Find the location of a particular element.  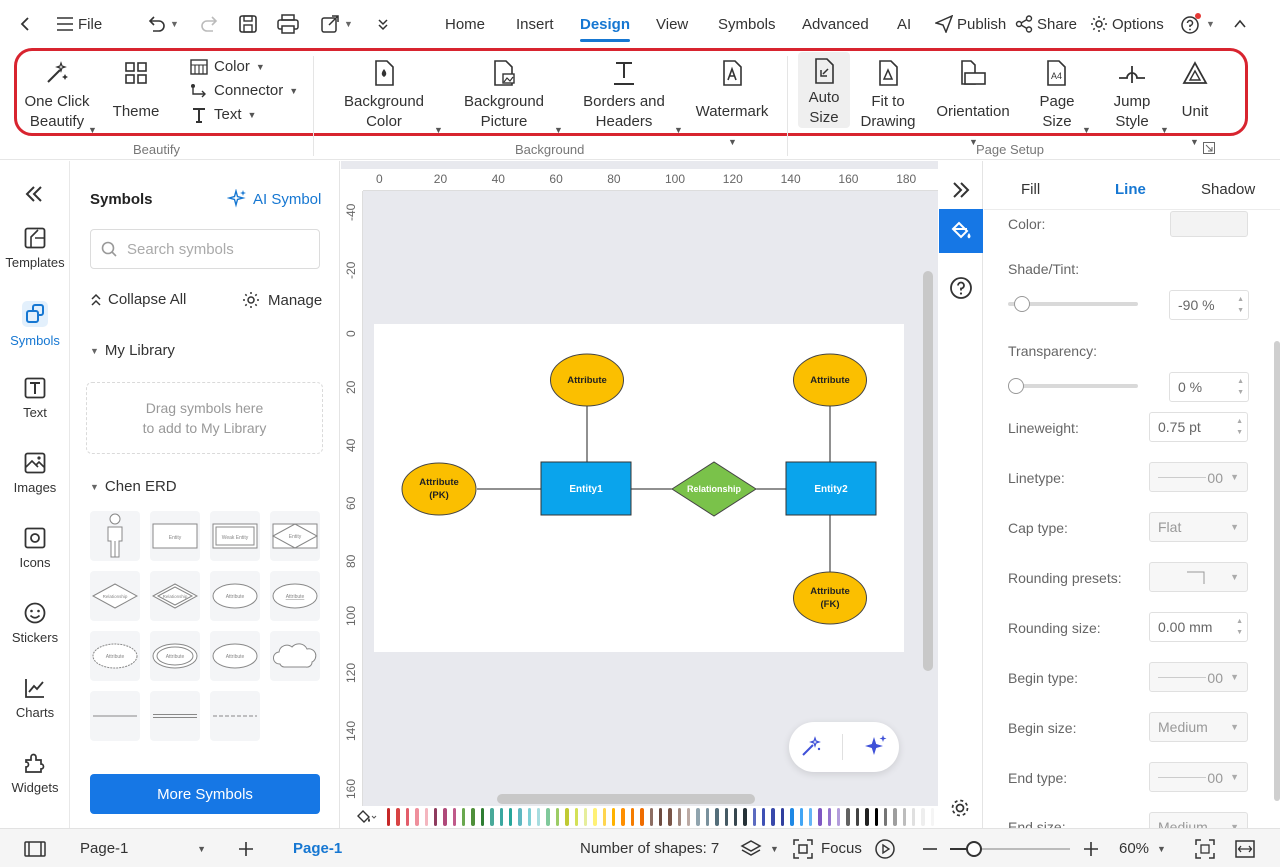

search-input is located at coordinates (217, 249).